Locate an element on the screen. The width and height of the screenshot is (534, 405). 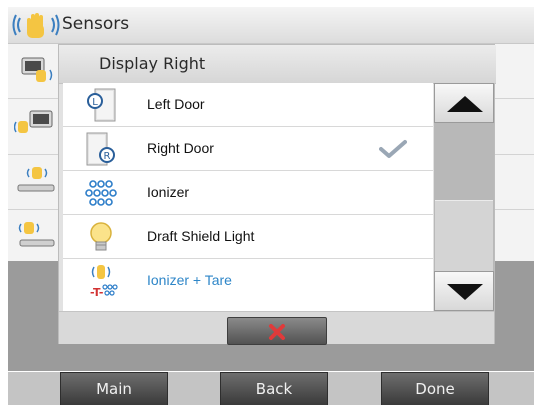
list-item-right-door: R Right Door is located at coordinates (248, 149).